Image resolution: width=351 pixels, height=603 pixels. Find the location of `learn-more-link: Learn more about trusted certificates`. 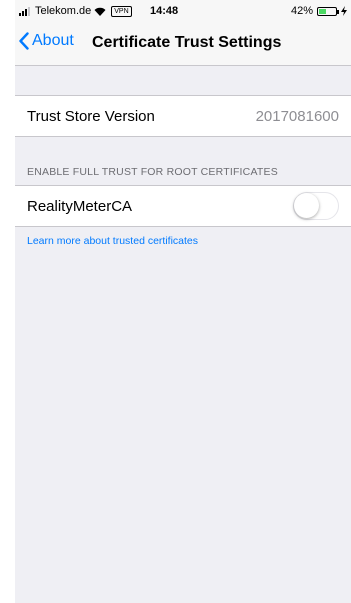

learn-more-link: Learn more about trusted certificates is located at coordinates (112, 241).